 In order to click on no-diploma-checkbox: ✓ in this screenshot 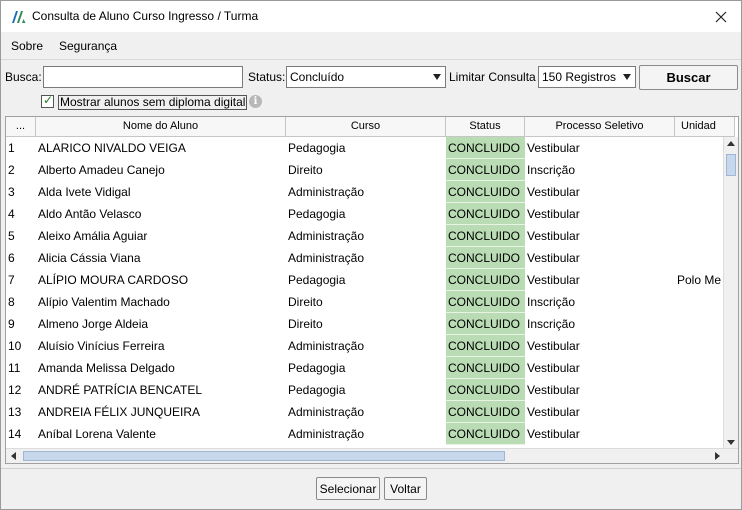, I will do `click(47, 100)`.